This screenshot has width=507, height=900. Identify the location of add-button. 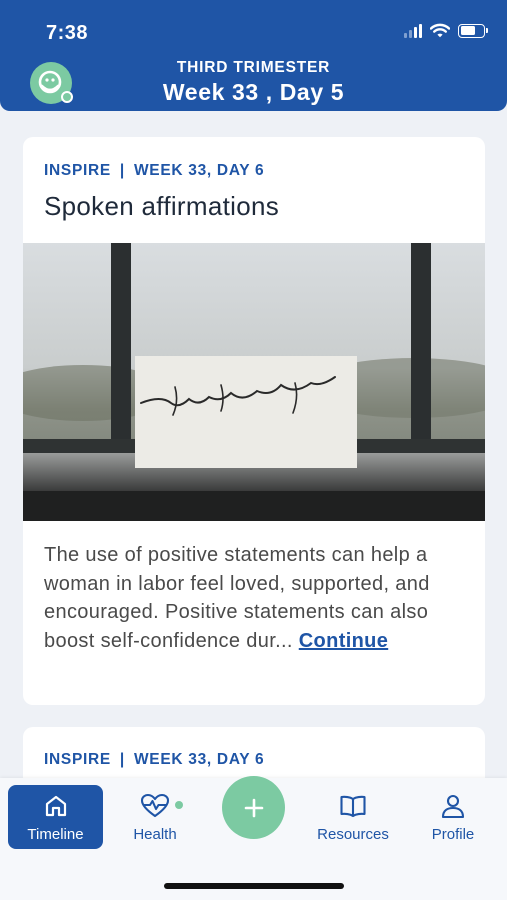
(253, 807).